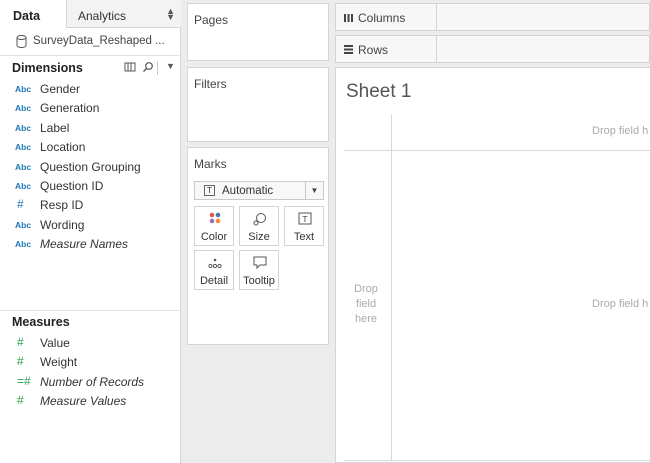 Image resolution: width=650 pixels, height=463 pixels. What do you see at coordinates (492, 49) in the screenshot?
I see `rows-shelf: Rows` at bounding box center [492, 49].